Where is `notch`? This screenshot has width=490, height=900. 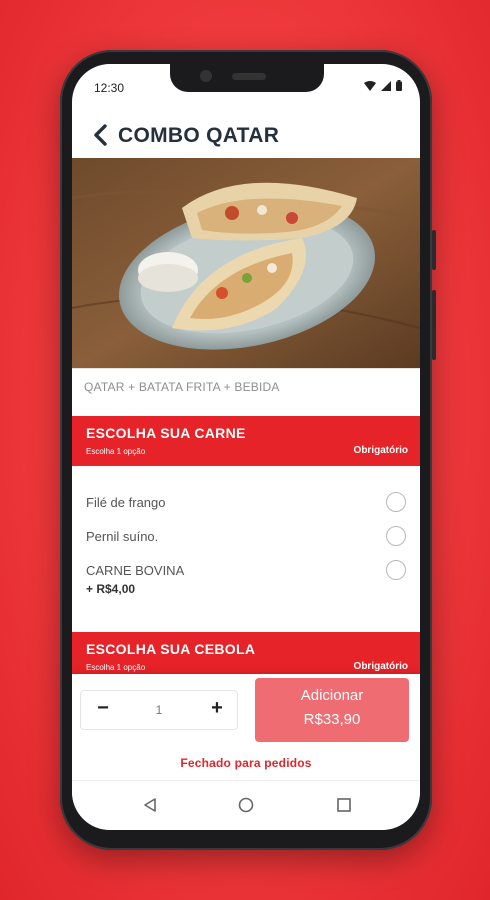
notch is located at coordinates (247, 78).